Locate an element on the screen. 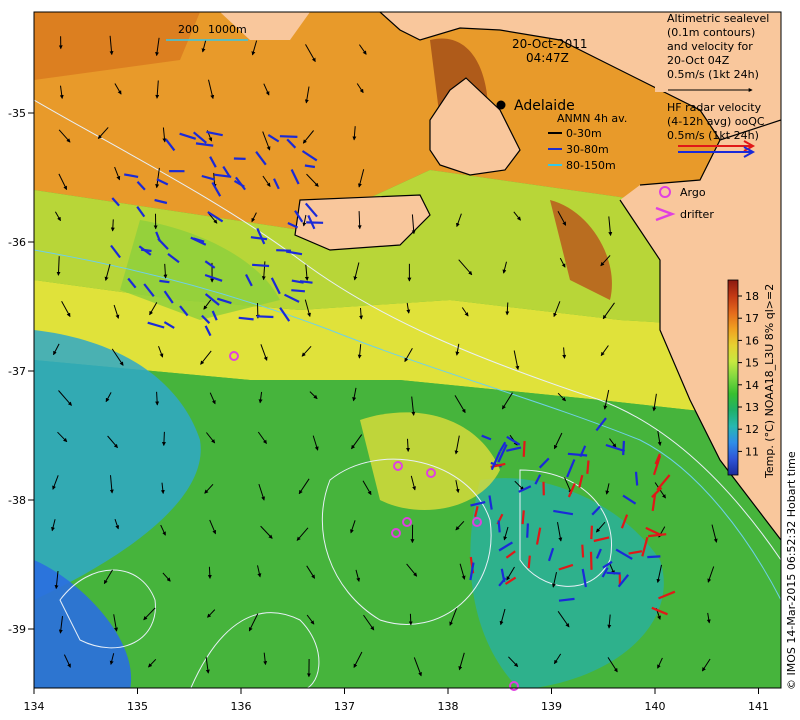  altimetry-line-1: Altimetric sealevel is located at coordinates (718, 18).